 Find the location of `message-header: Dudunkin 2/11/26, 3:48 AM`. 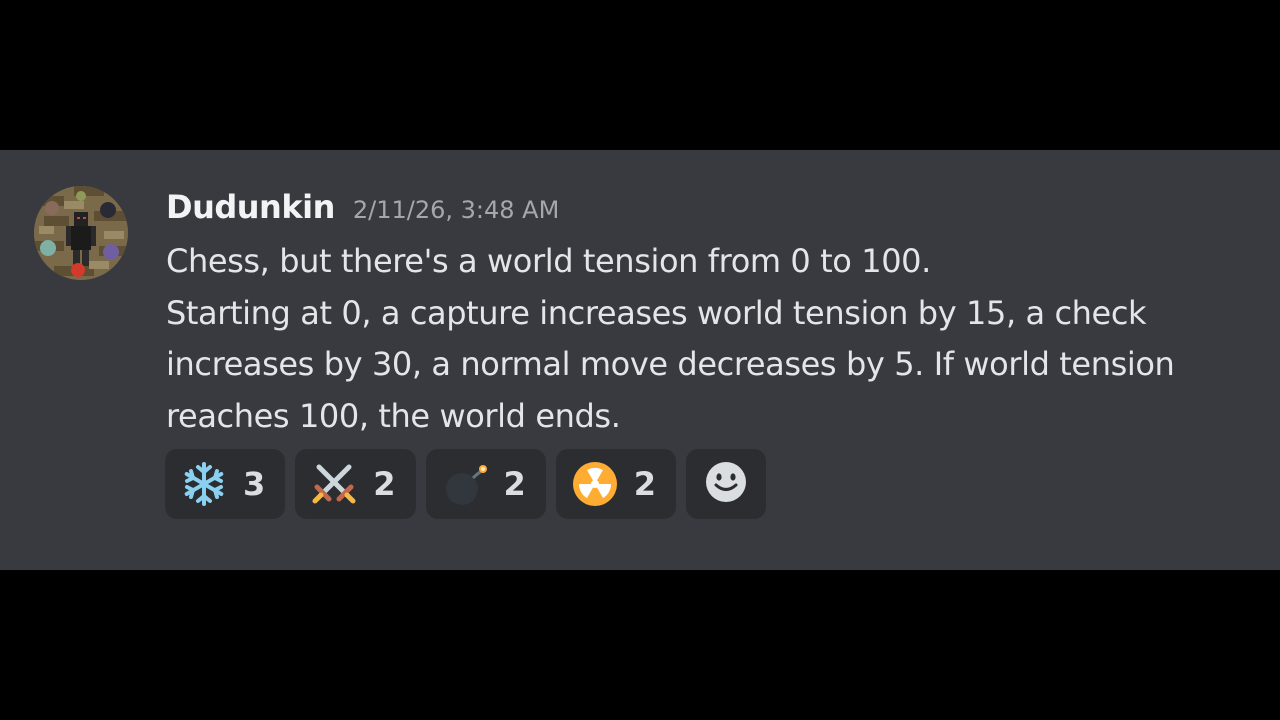

message-header: Dudunkin 2/11/26, 3:48 AM is located at coordinates (362, 208).